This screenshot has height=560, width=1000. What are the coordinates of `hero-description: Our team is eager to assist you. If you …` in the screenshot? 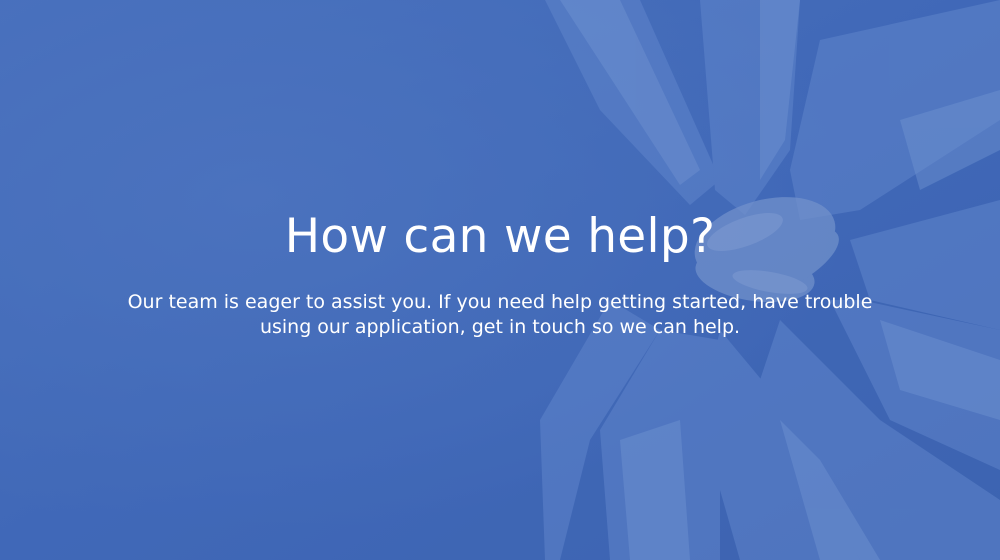 It's located at (500, 314).